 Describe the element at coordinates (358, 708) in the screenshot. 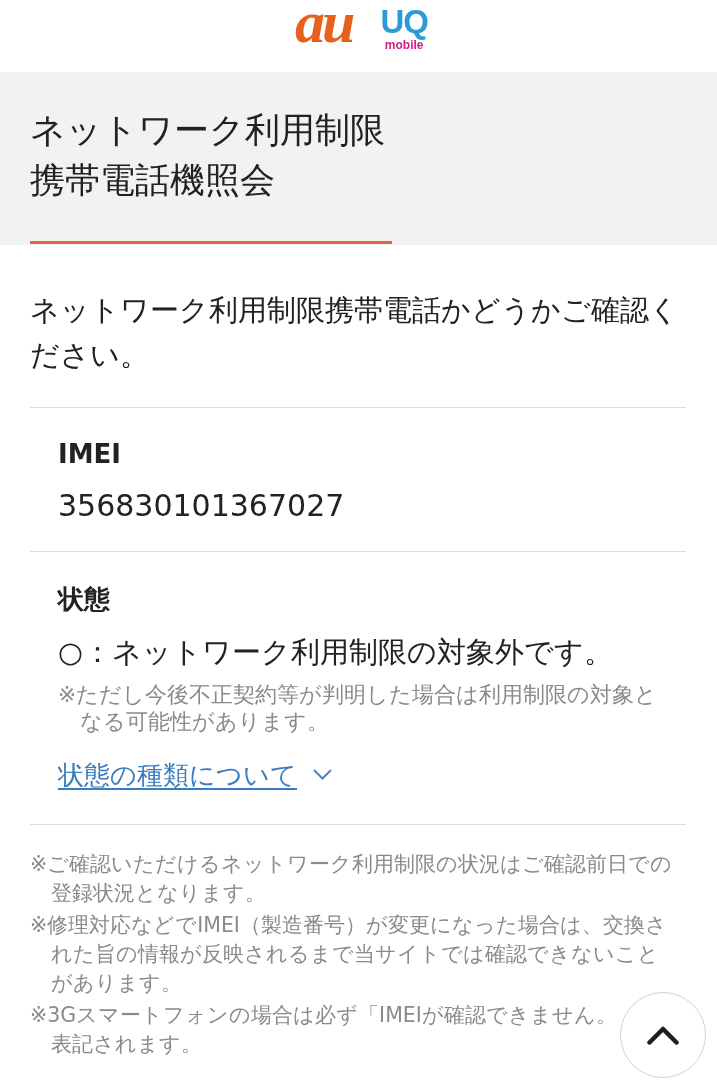

I see `status-note: ※ただし今後不正契約等が判明した場合は利用制限の対象となる可能性があります。` at that location.